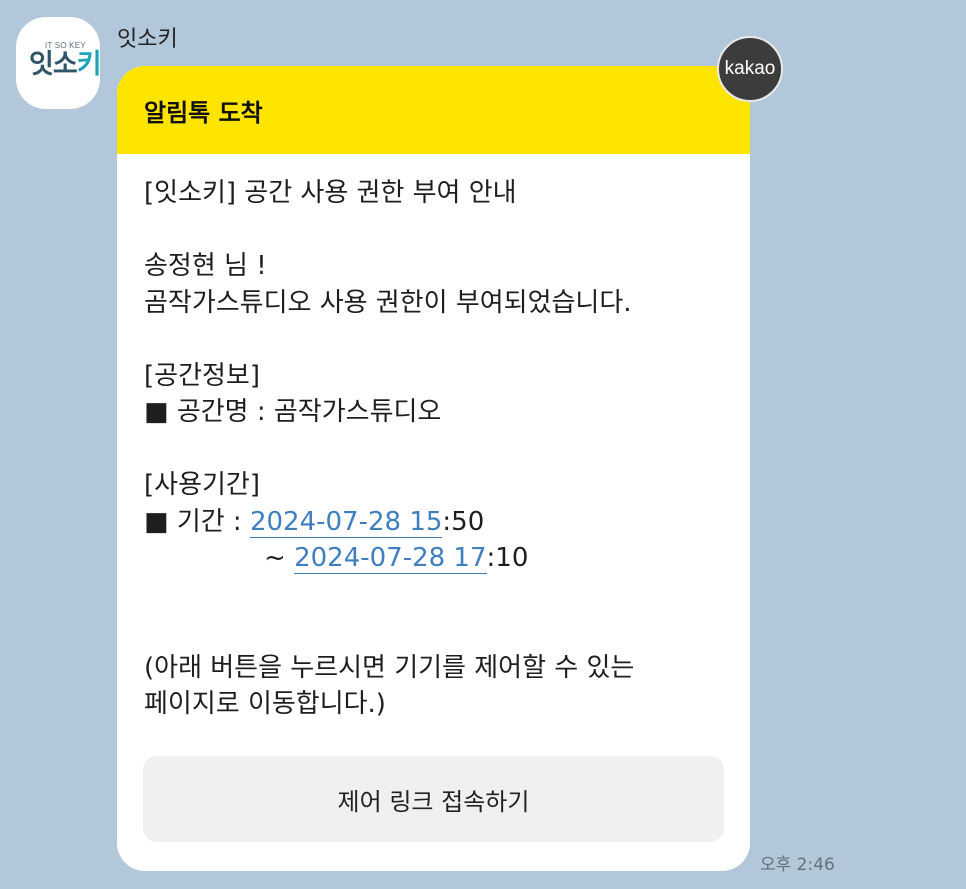 Image resolution: width=966 pixels, height=889 pixels. Describe the element at coordinates (203, 112) in the screenshot. I see `bubble-header-title: 알림톡 도착` at that location.